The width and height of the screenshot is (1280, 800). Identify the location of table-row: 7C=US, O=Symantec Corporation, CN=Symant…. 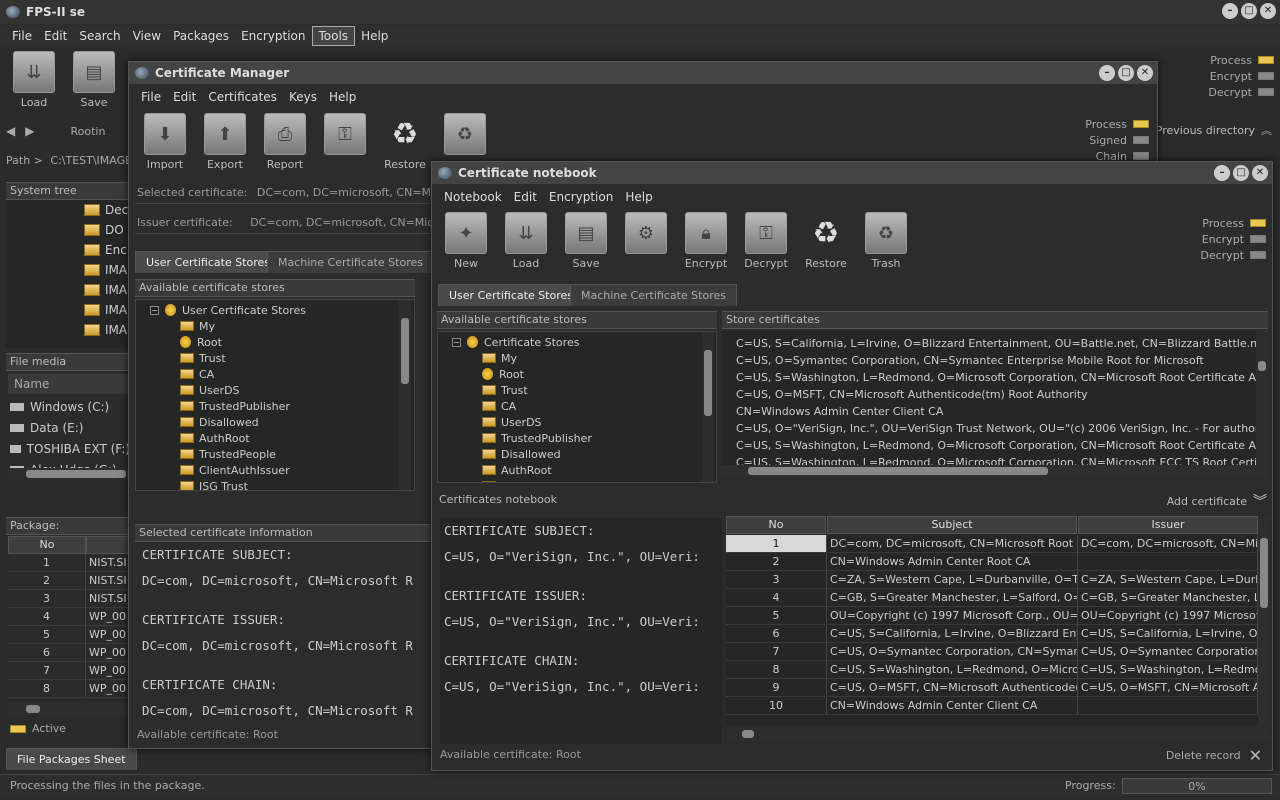
(992, 652).